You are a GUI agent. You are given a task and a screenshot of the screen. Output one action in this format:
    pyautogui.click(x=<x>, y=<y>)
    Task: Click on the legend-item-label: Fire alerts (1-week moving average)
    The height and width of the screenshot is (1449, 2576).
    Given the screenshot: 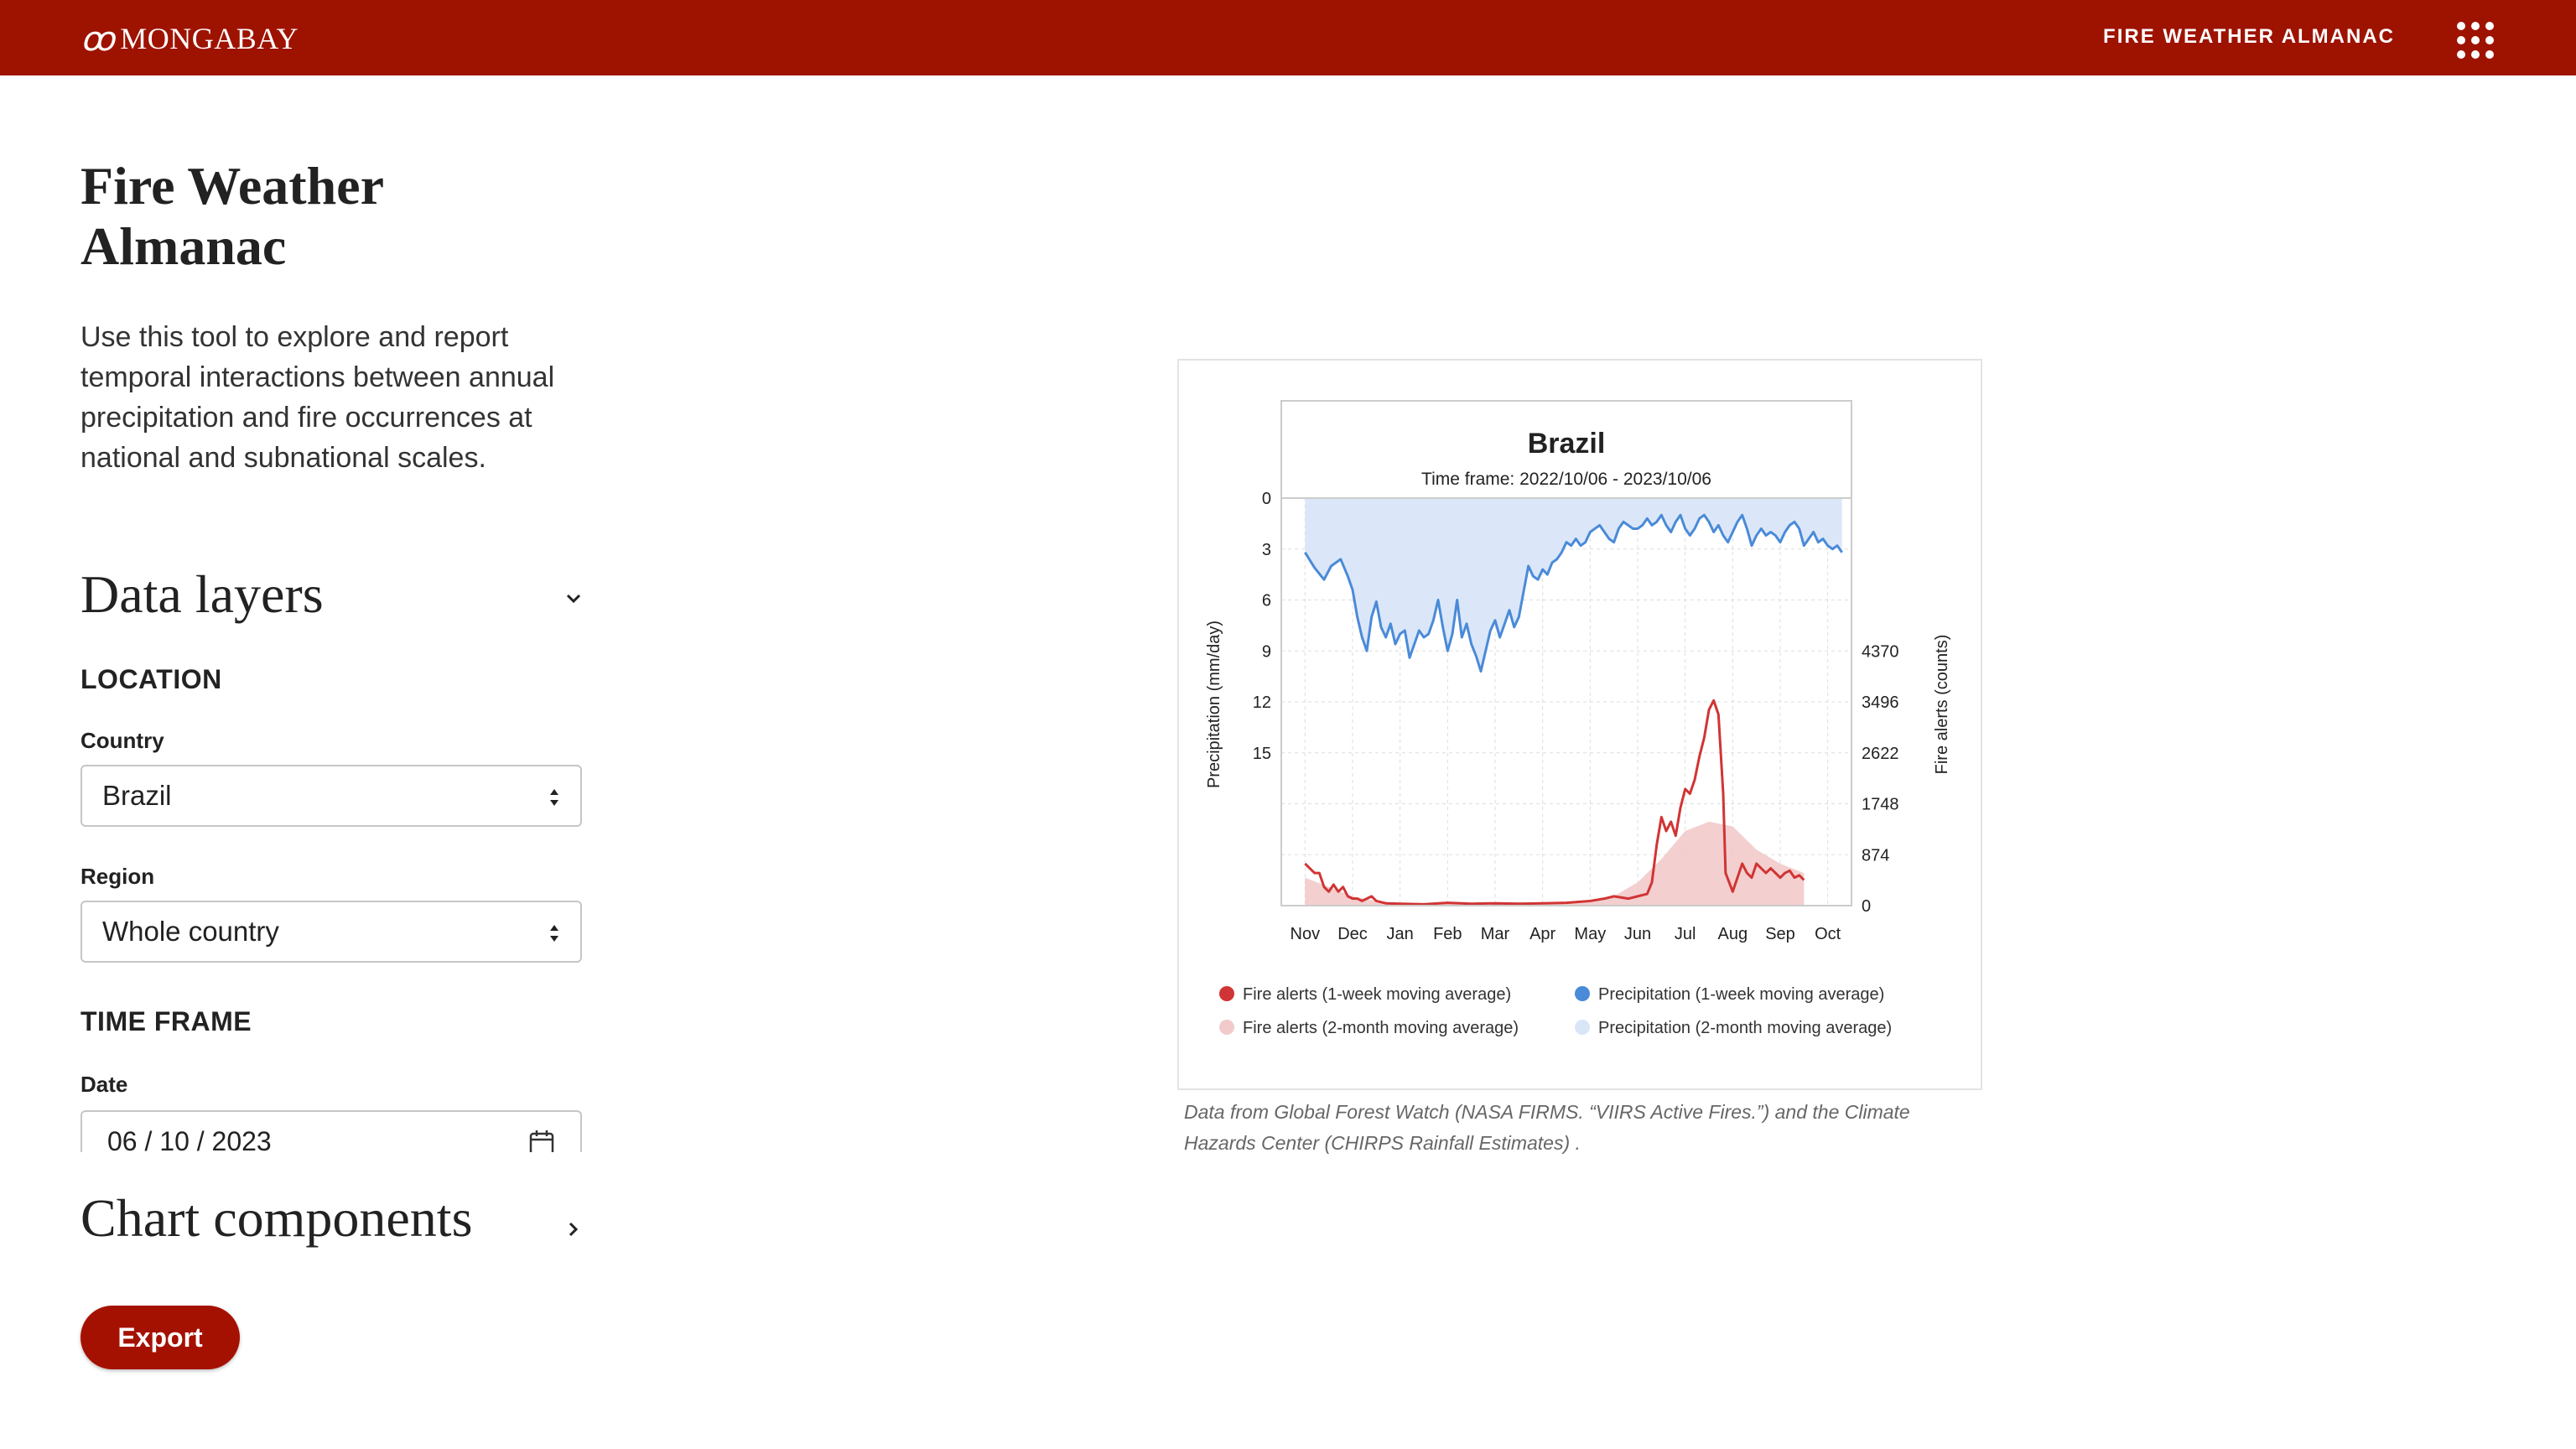 What is the action you would take?
    pyautogui.click(x=1377, y=994)
    